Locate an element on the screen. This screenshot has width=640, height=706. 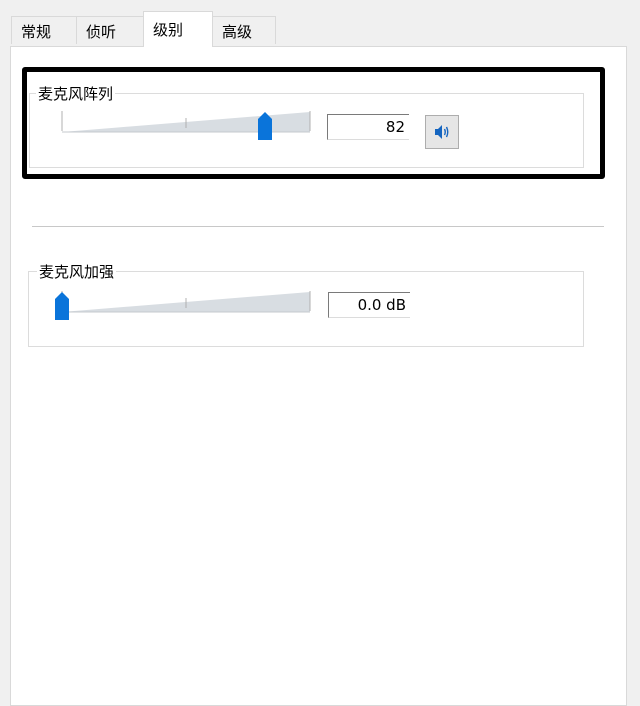
tab-advanced-label: 高级 is located at coordinates (237, 32).